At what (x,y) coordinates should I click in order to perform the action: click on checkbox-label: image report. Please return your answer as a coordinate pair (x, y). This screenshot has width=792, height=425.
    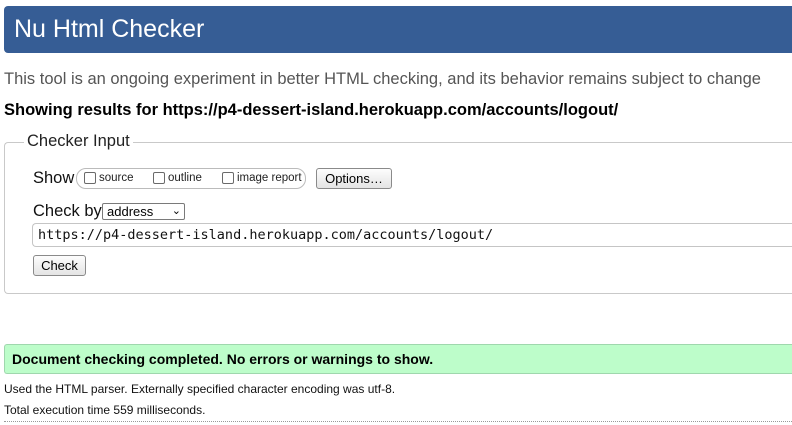
    Looking at the image, I should click on (269, 178).